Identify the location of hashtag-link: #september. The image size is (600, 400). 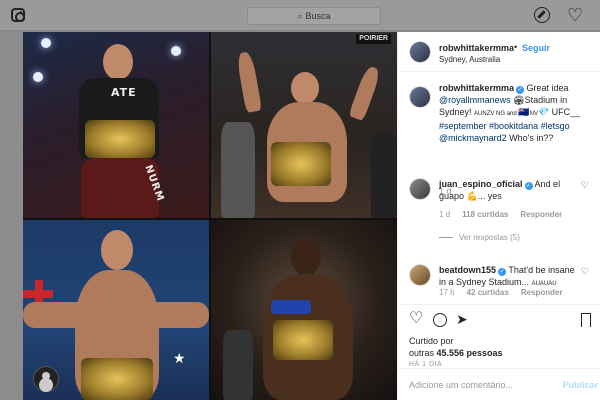
(463, 126).